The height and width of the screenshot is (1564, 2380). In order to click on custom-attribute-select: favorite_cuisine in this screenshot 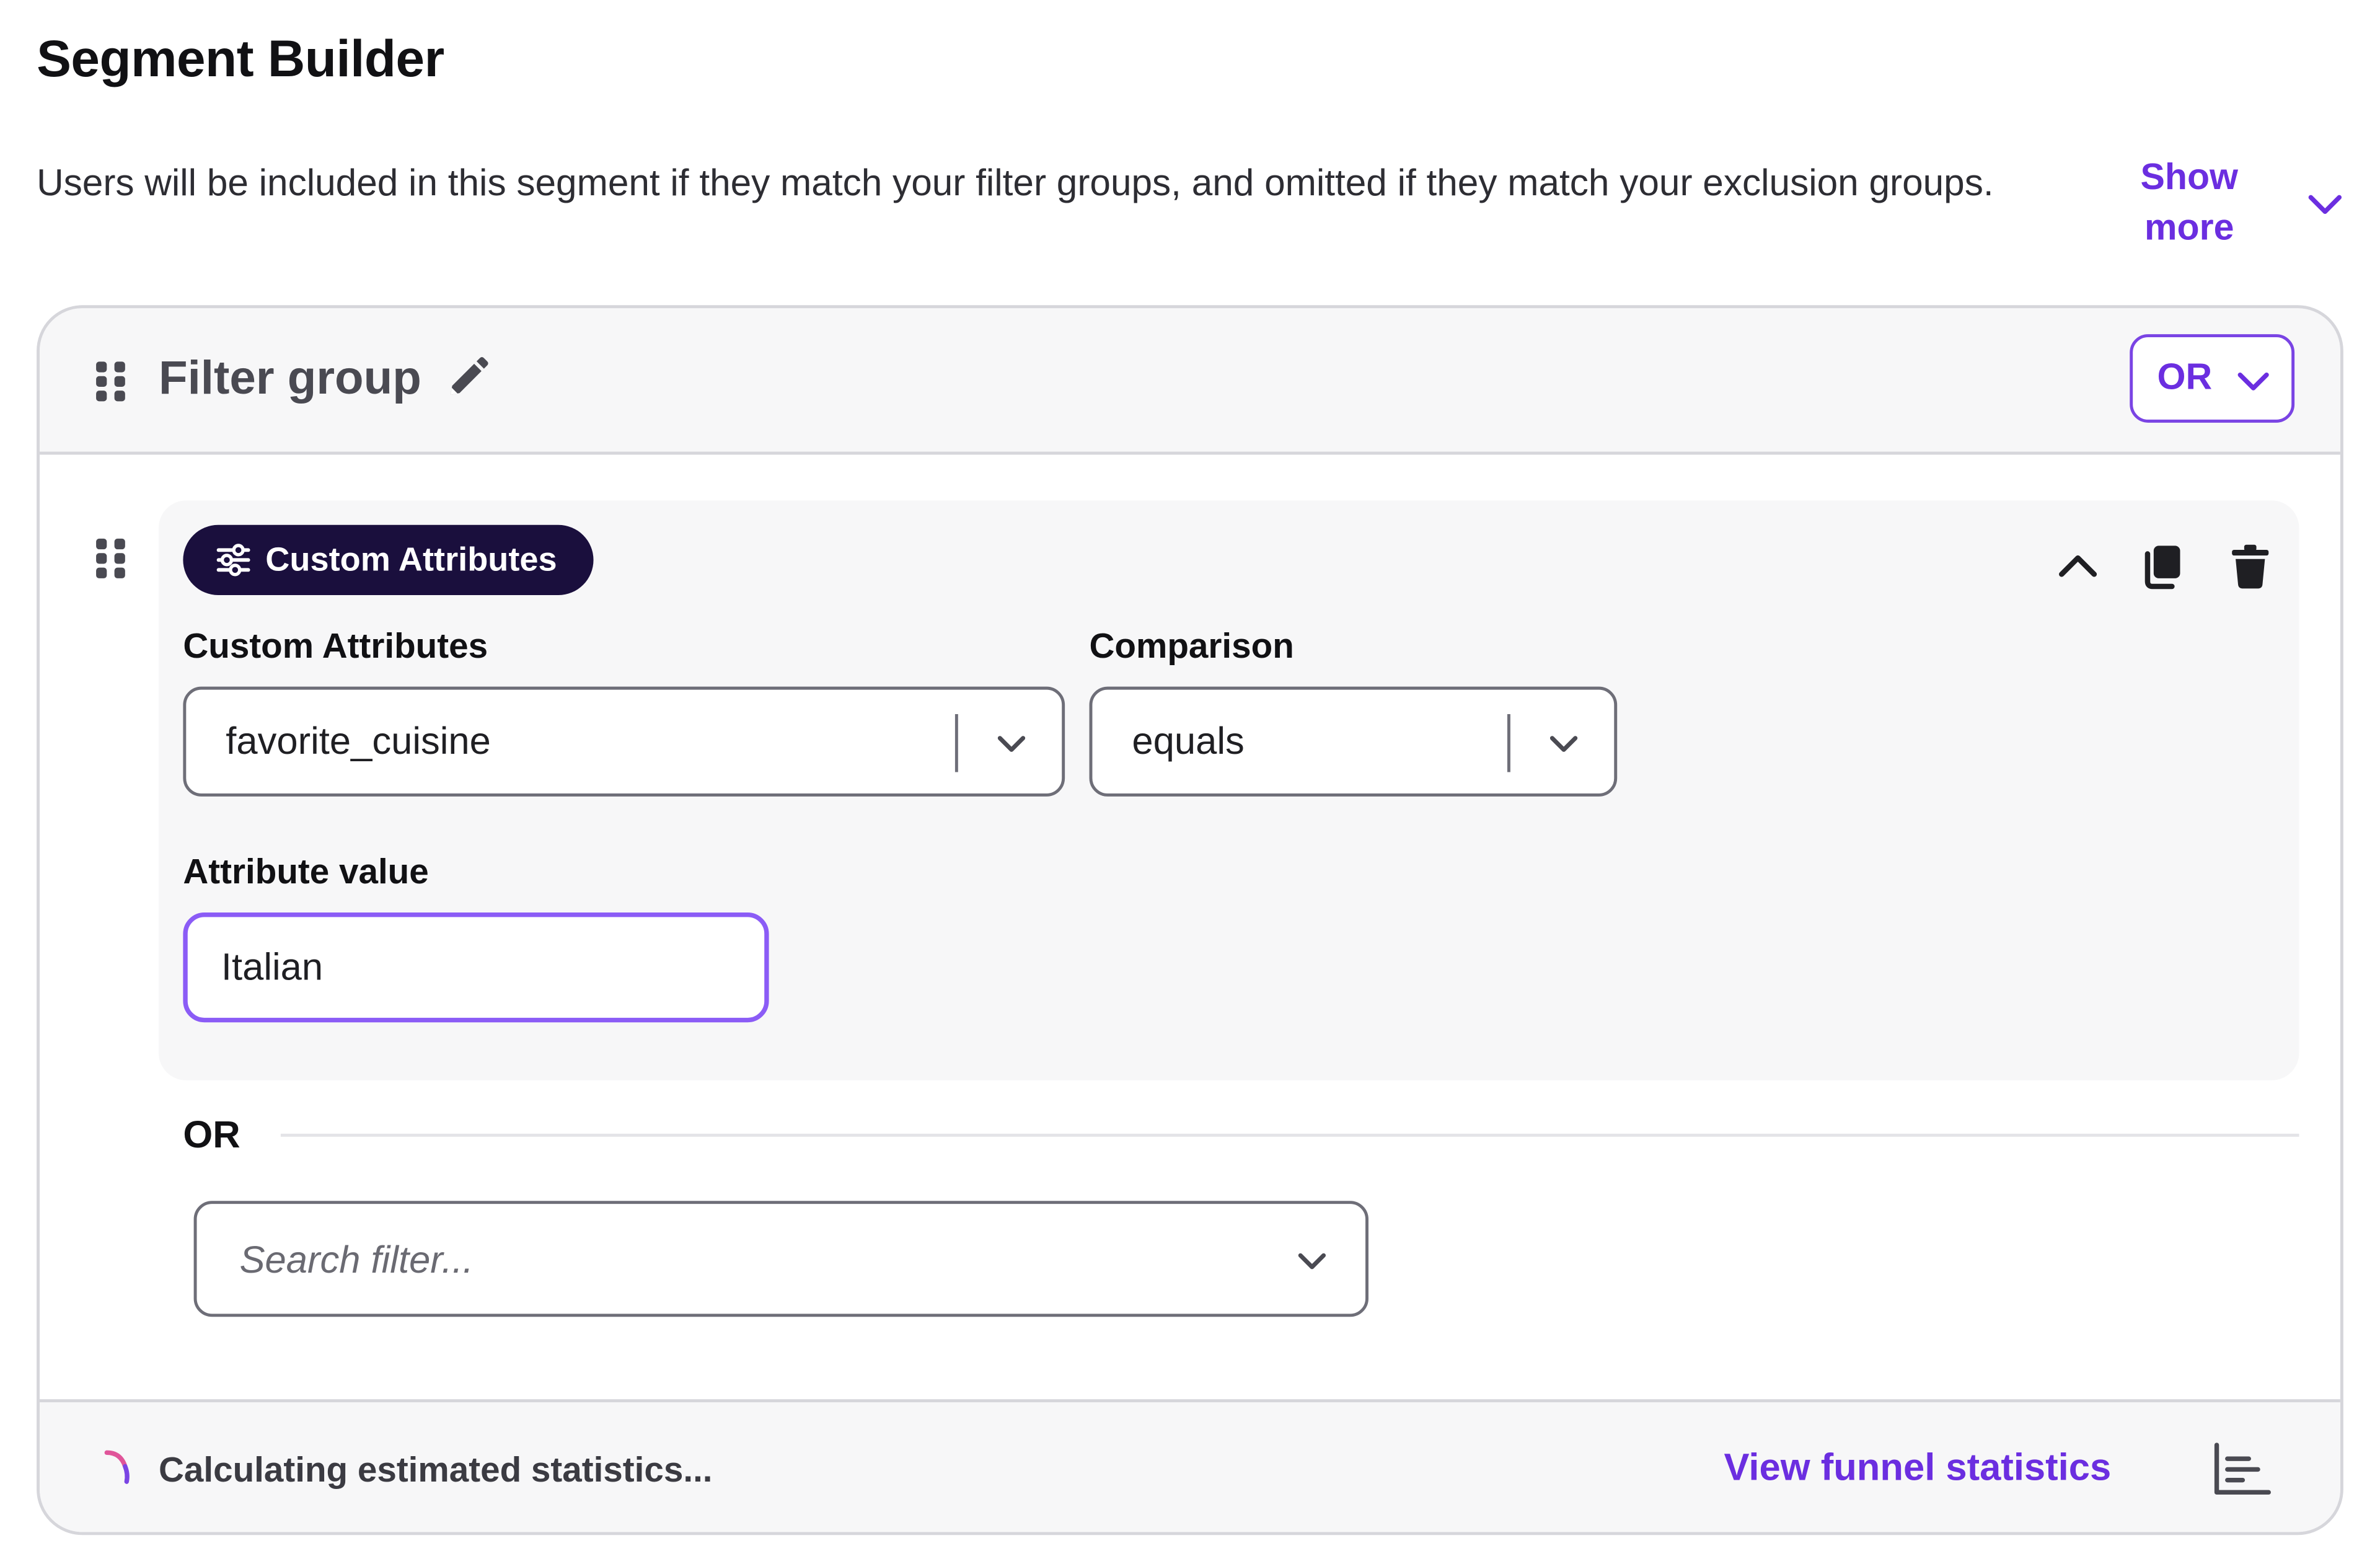, I will do `click(624, 741)`.